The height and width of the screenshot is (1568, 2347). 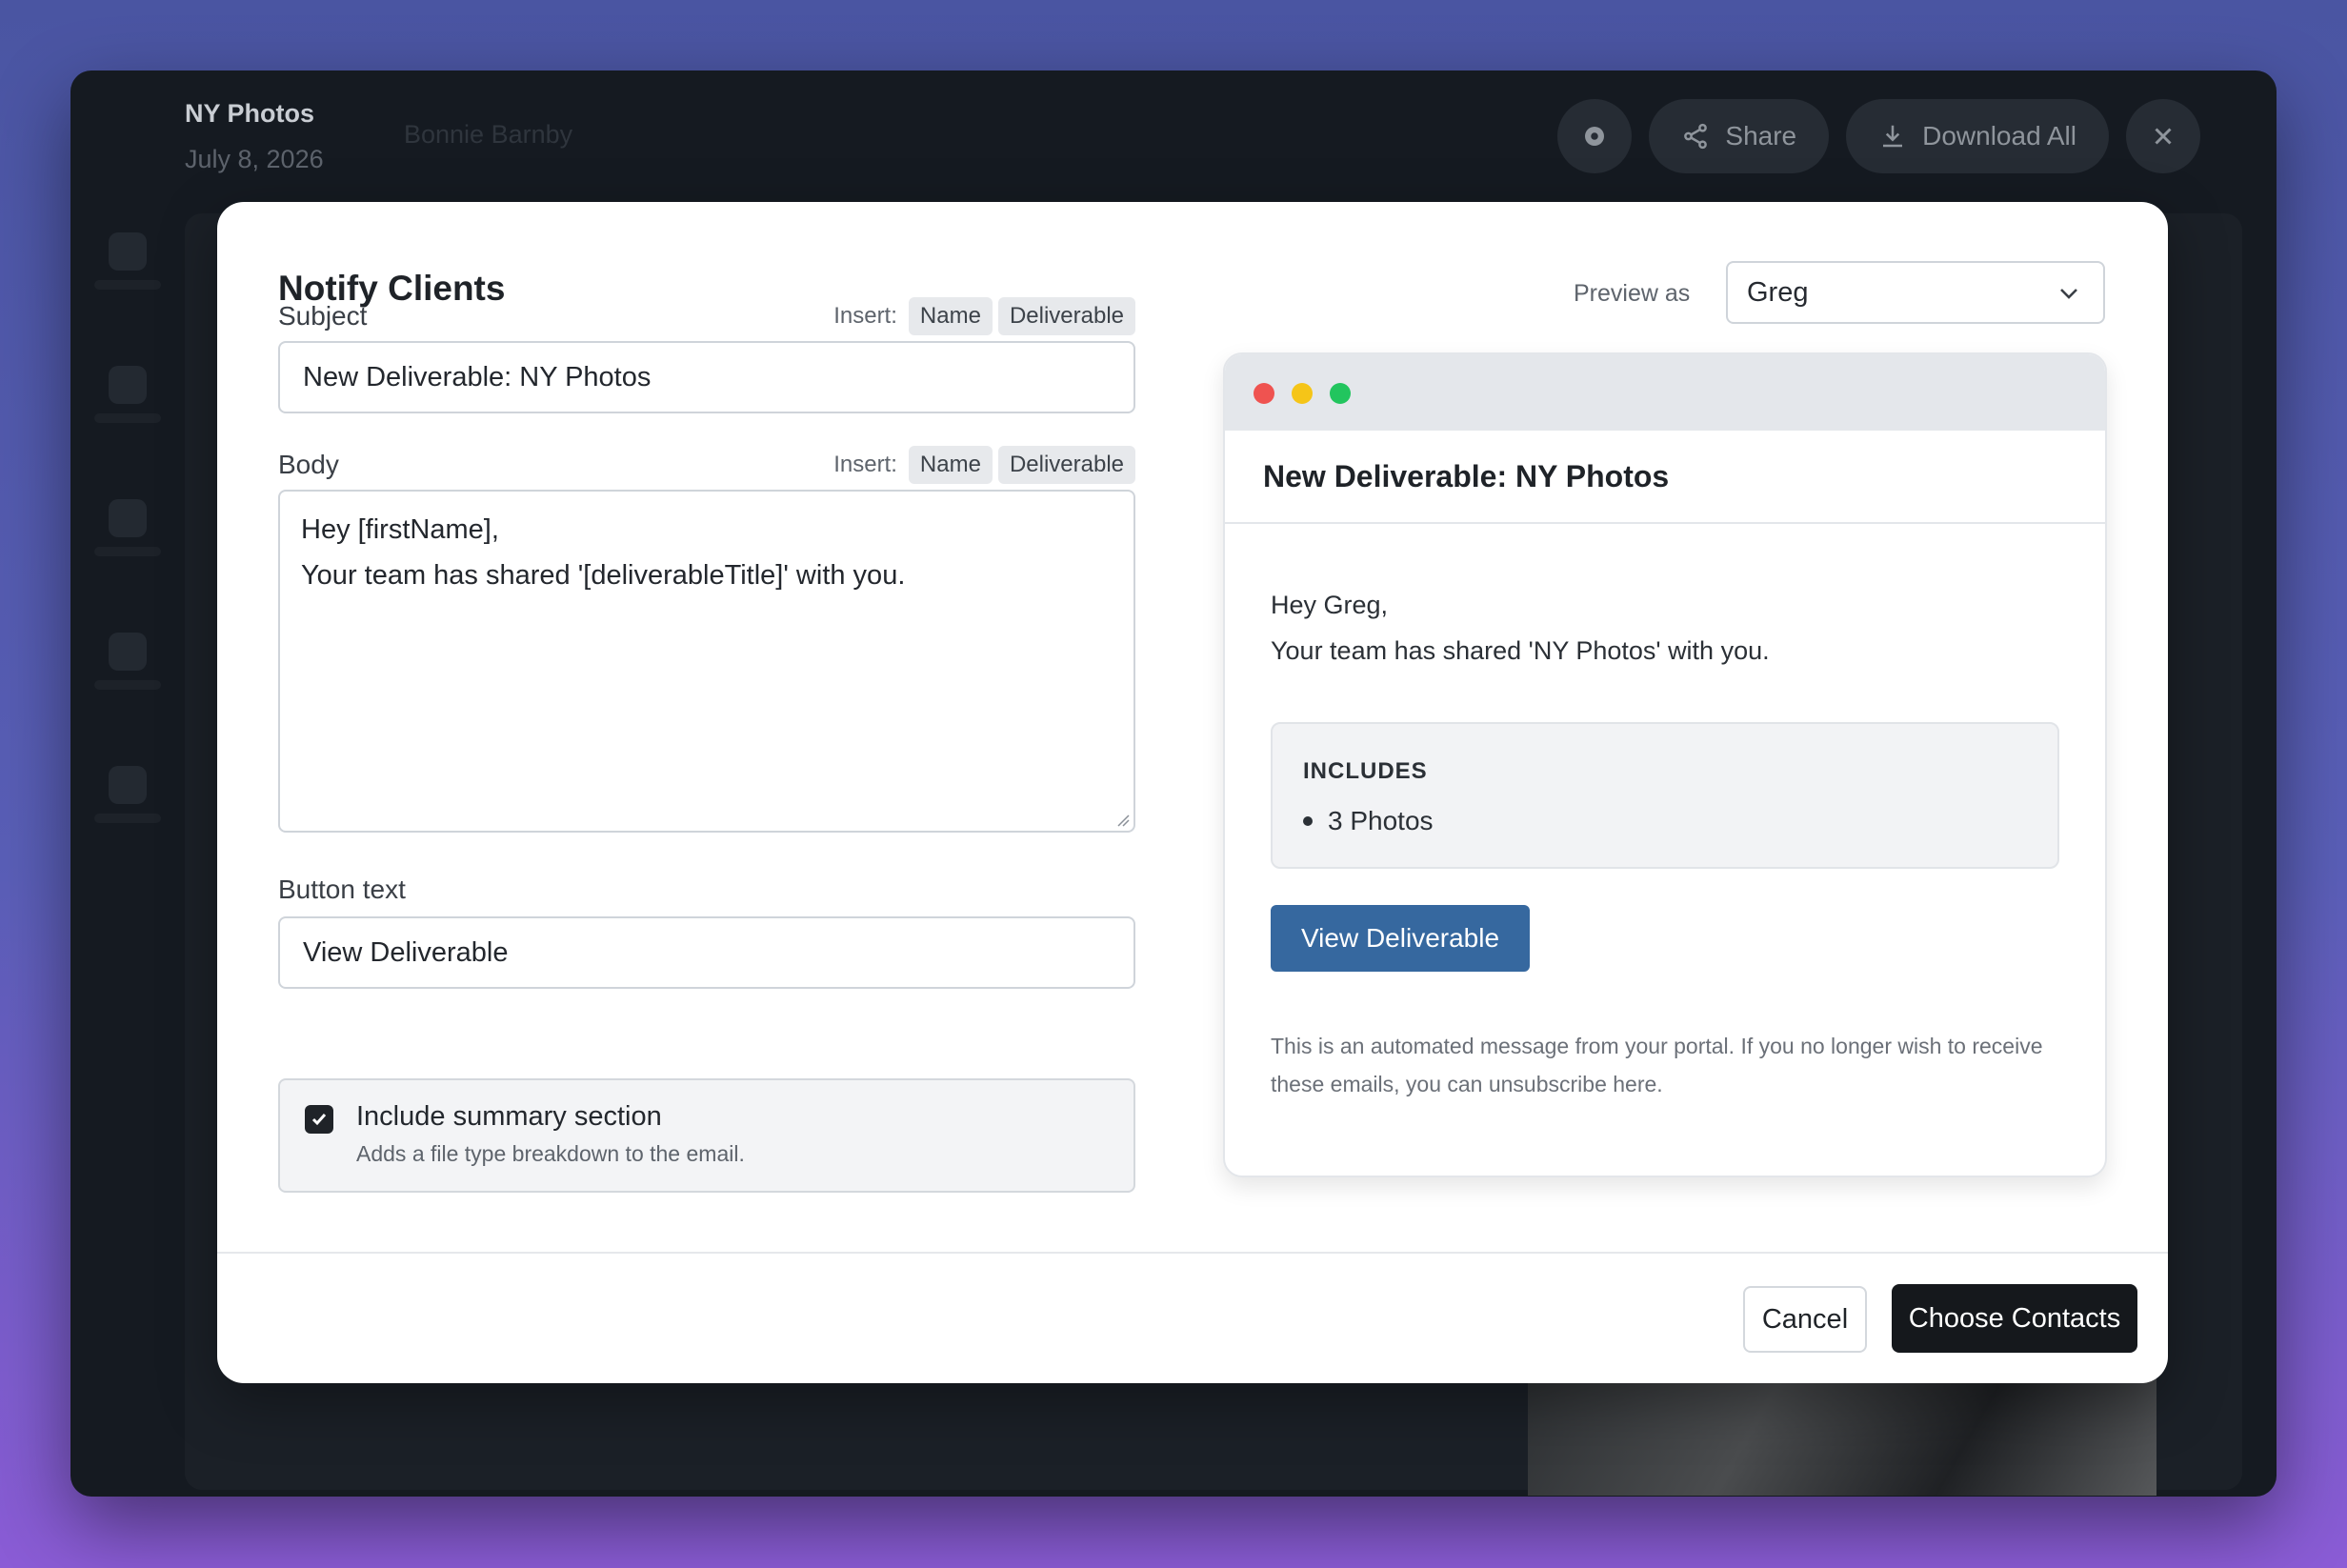 What do you see at coordinates (1665, 795) in the screenshot?
I see `preview-includes-box: INCLUDES 3 Photos` at bounding box center [1665, 795].